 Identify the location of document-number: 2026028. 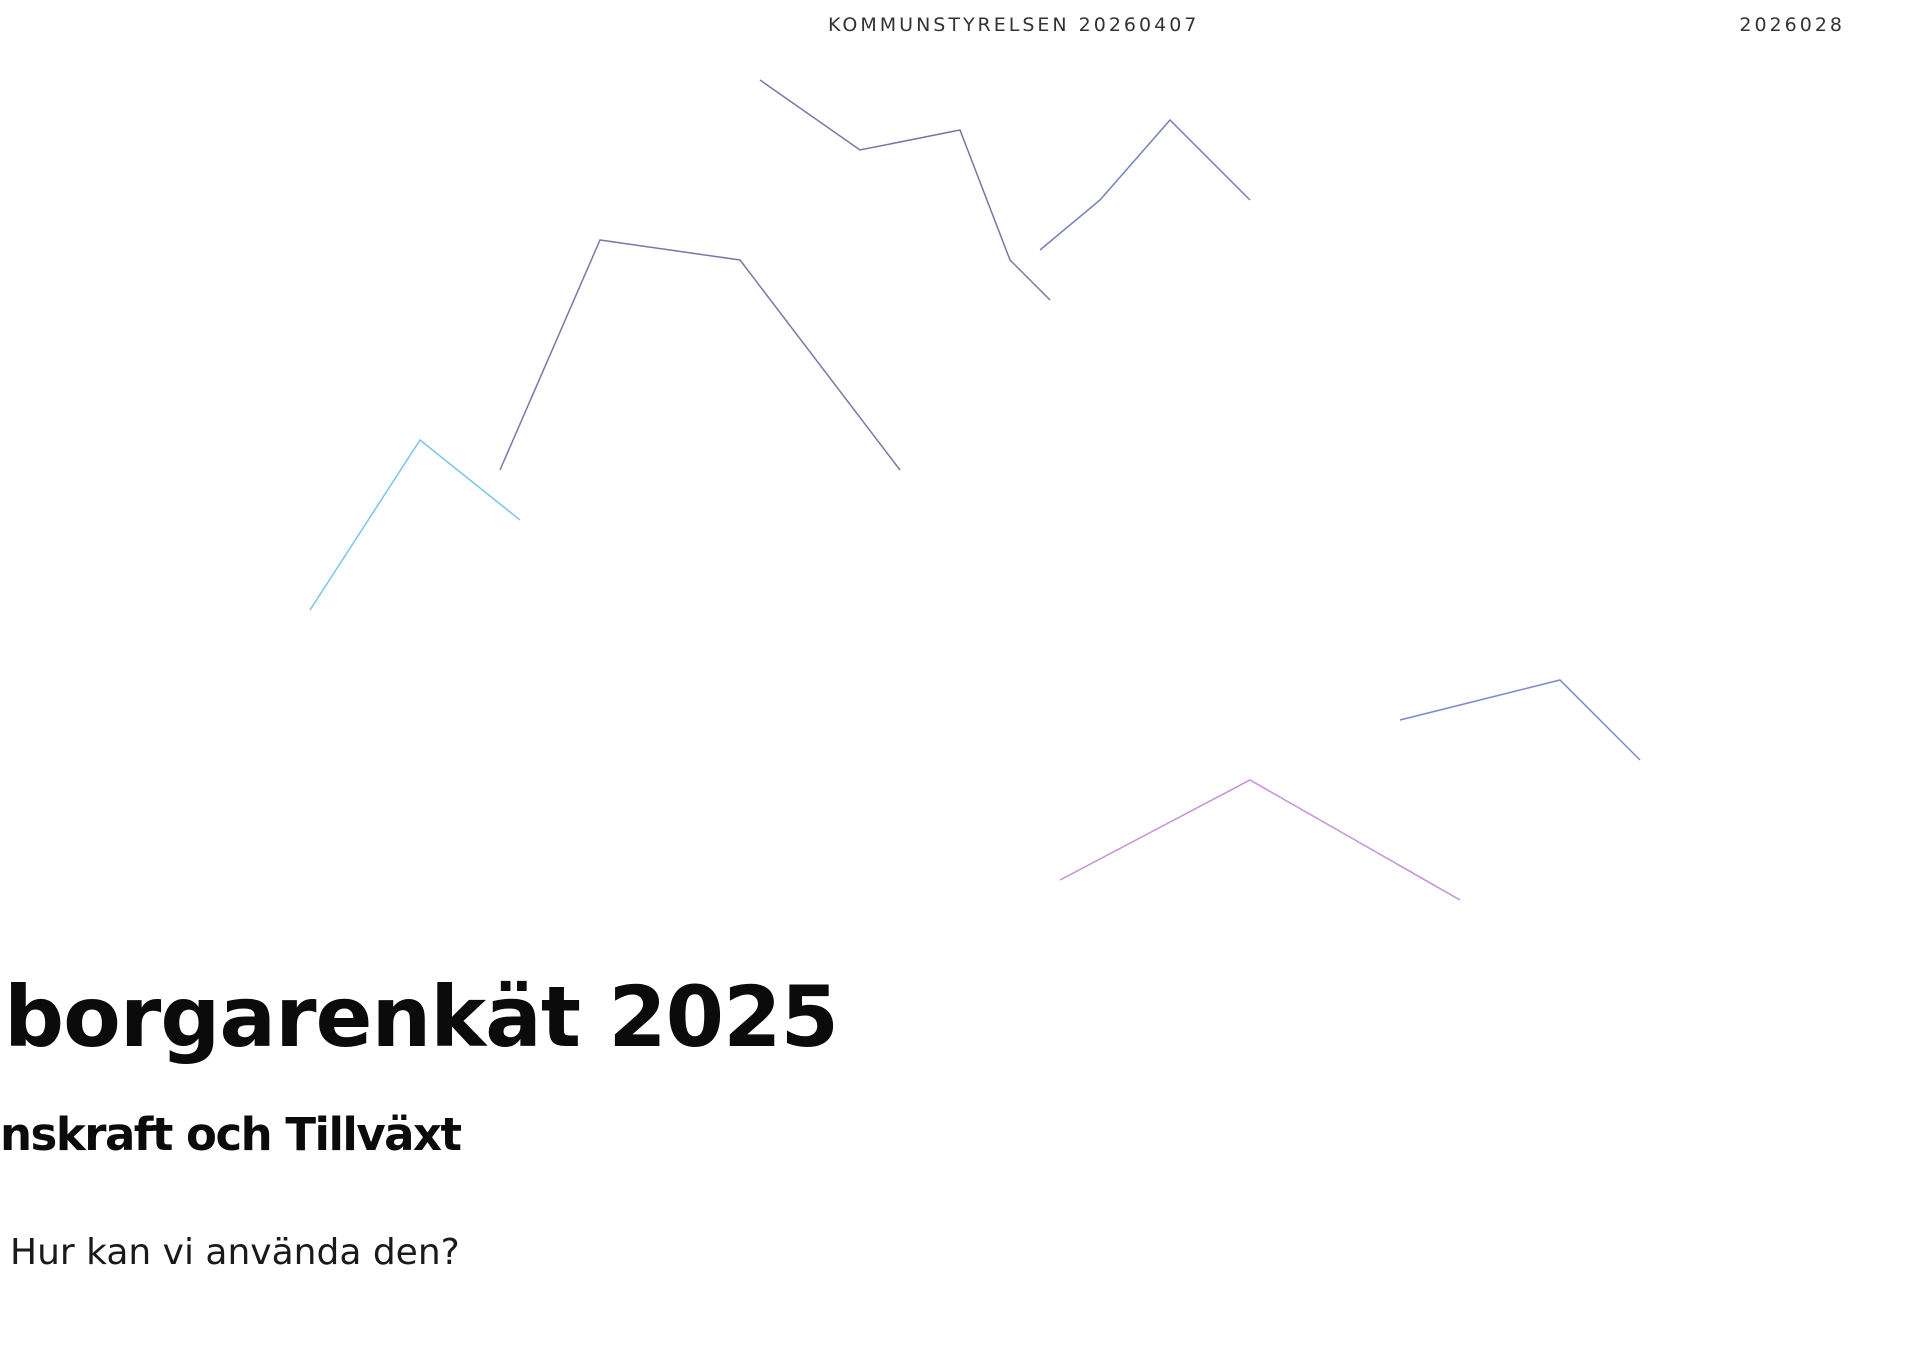
(1792, 25).